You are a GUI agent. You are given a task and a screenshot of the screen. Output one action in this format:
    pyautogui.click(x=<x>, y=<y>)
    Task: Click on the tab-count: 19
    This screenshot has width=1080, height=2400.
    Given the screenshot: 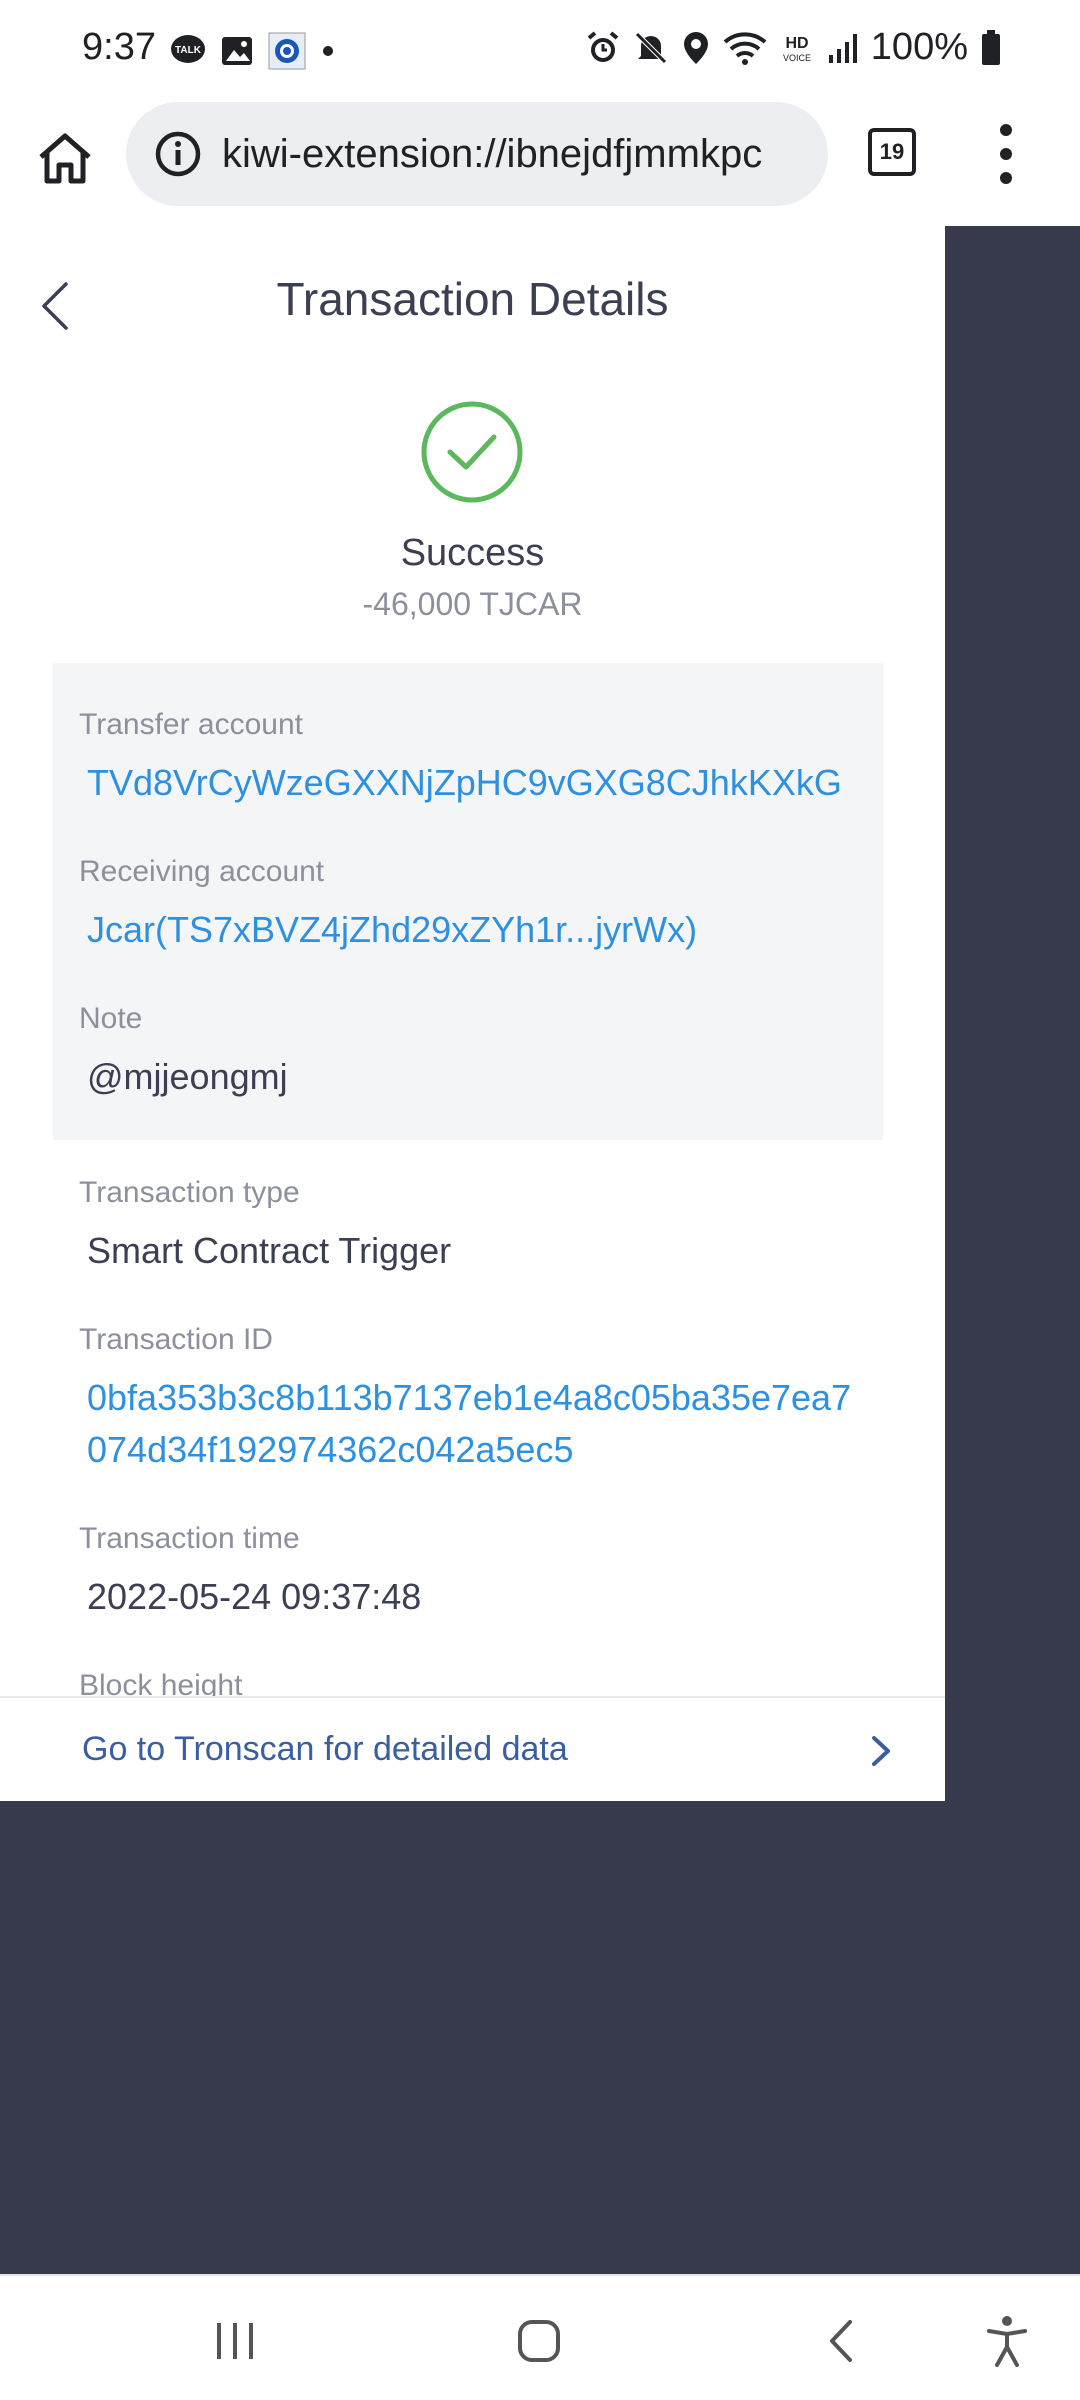 What is the action you would take?
    pyautogui.click(x=892, y=151)
    